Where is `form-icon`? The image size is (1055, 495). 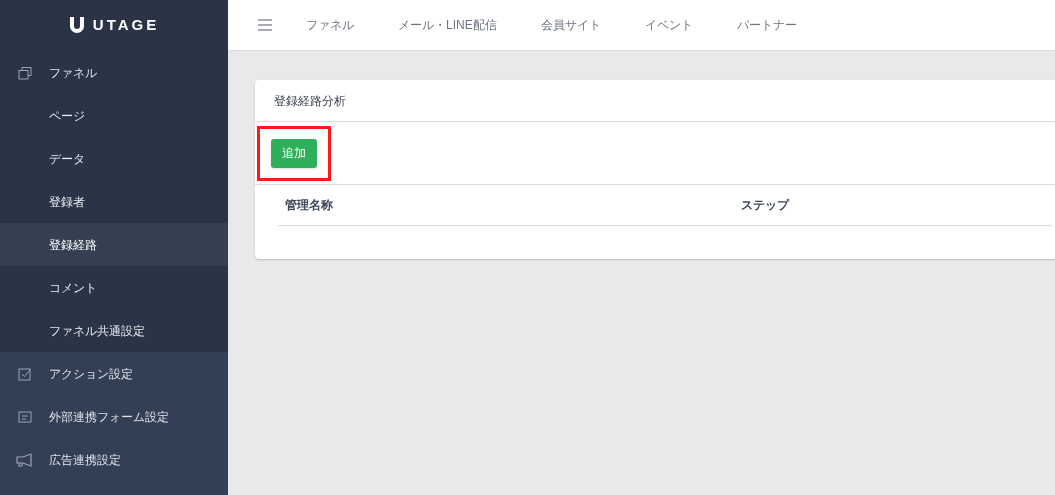
form-icon is located at coordinates (25, 416).